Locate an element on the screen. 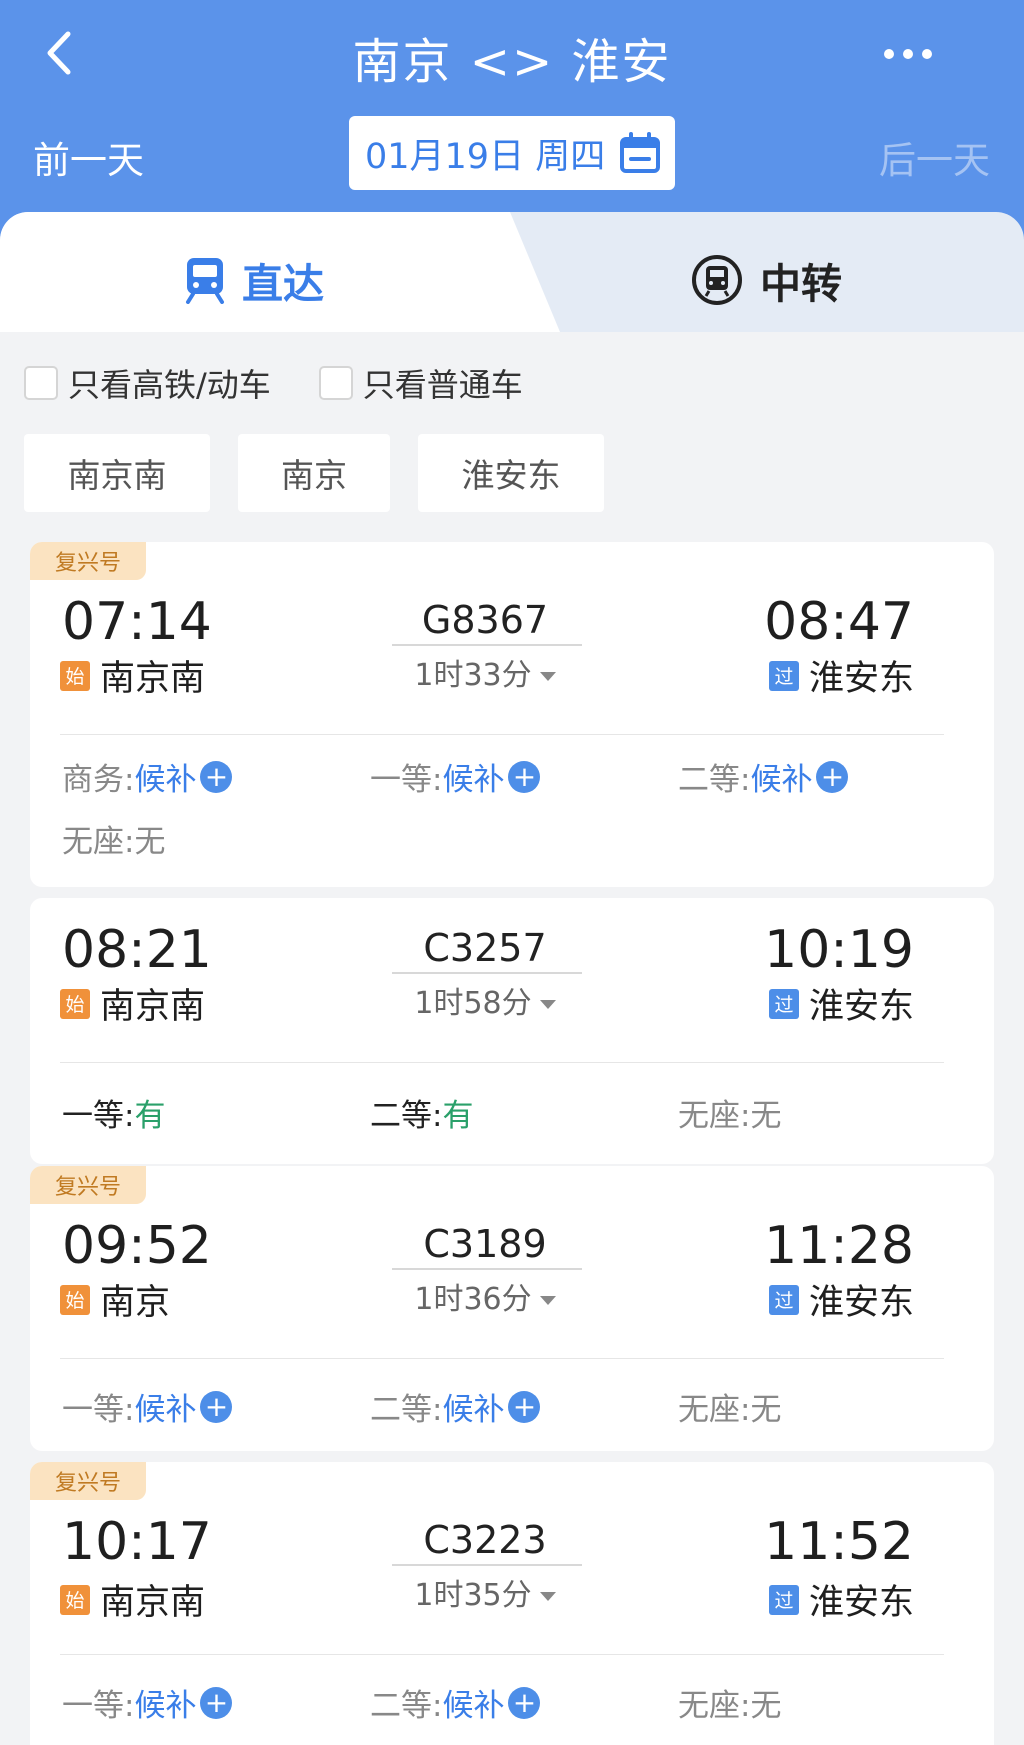 The width and height of the screenshot is (1024, 1745). tab-direct: 直达 is located at coordinates (280, 272).